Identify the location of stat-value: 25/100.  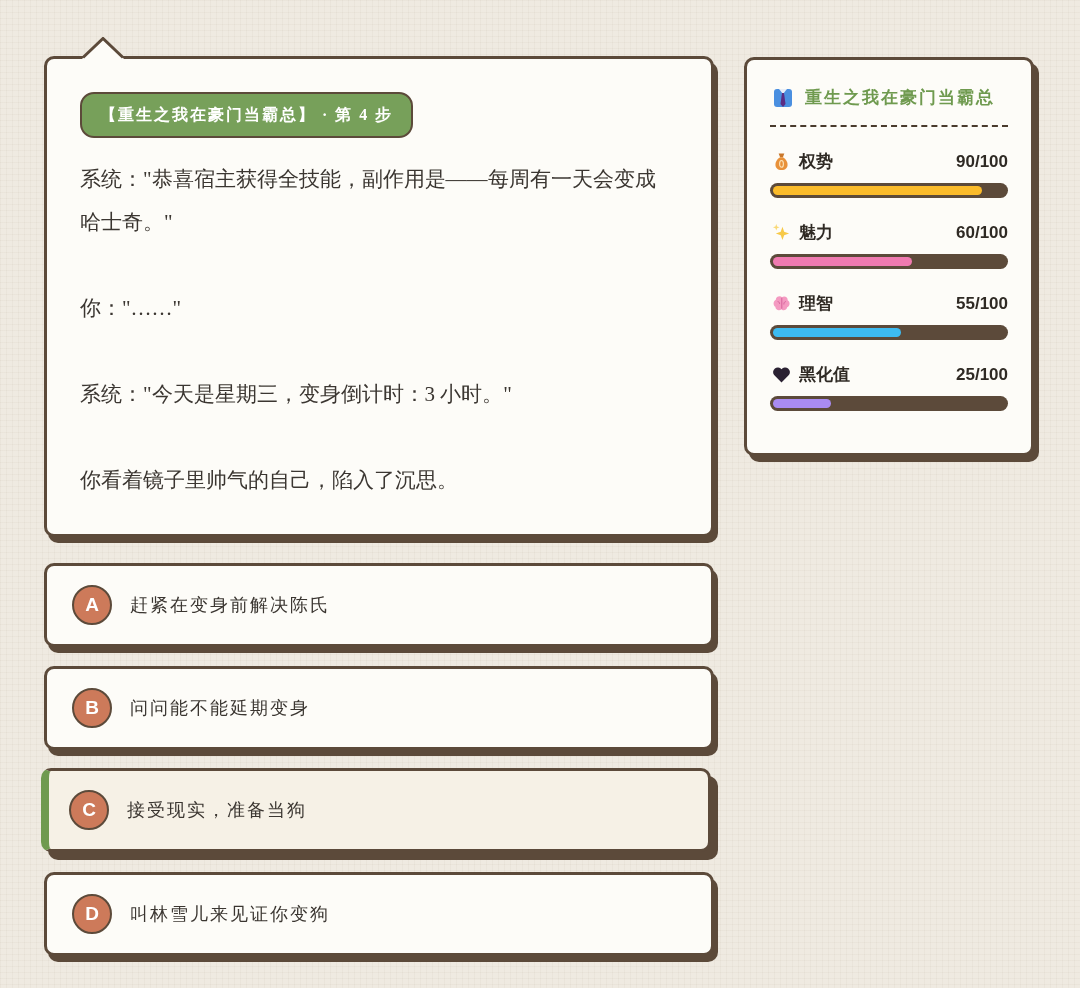
(982, 374).